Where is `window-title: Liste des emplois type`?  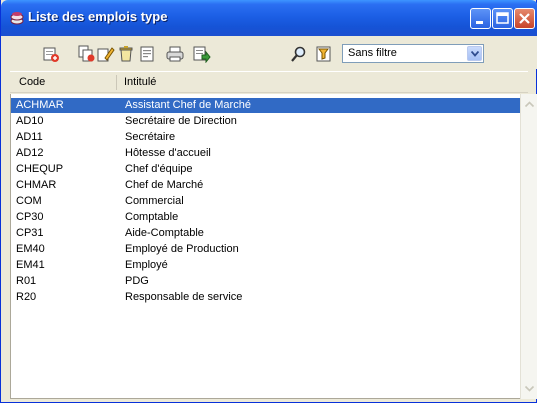
window-title: Liste des emplois type is located at coordinates (98, 16).